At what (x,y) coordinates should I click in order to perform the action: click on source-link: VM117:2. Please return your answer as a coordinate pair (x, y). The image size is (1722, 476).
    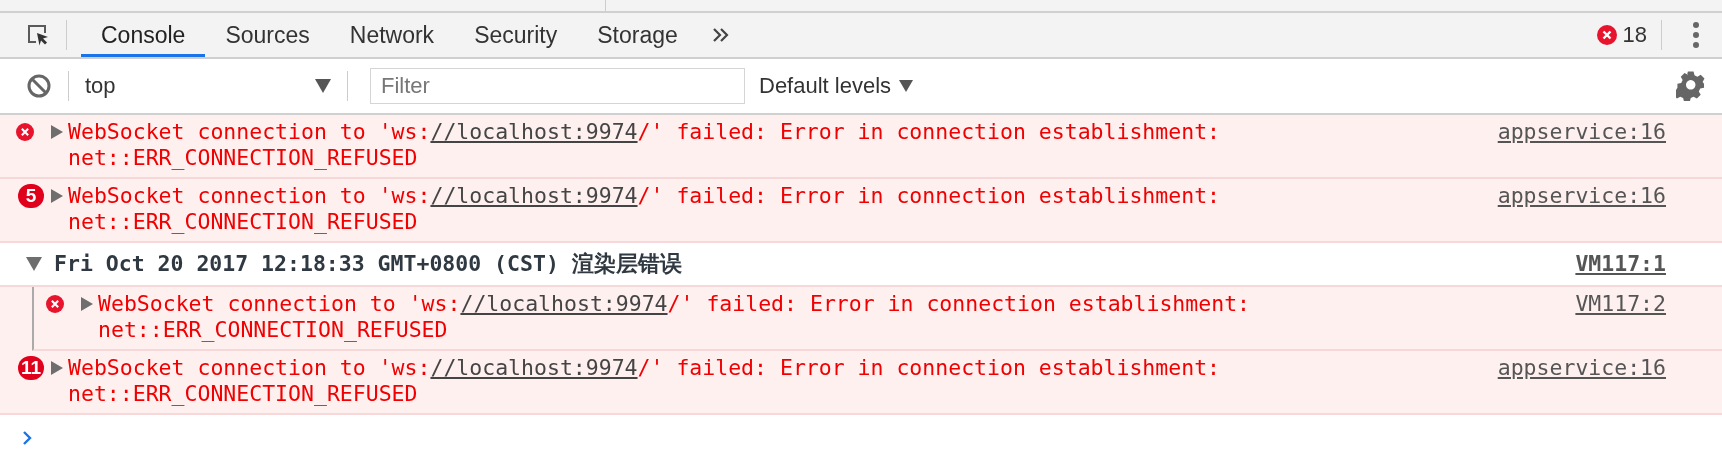
    Looking at the image, I should click on (1620, 317).